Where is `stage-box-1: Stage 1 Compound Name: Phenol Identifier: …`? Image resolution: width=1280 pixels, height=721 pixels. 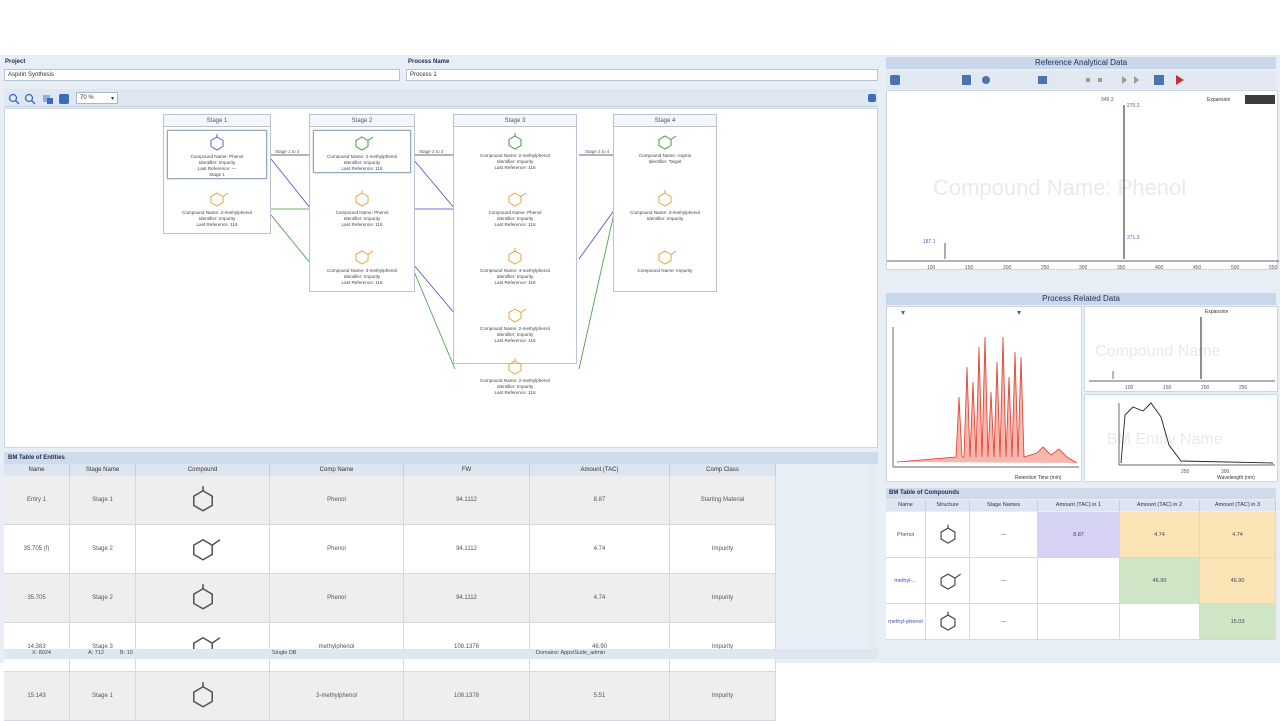
stage-box-1: Stage 1 Compound Name: Phenol Identifier: … is located at coordinates (217, 174).